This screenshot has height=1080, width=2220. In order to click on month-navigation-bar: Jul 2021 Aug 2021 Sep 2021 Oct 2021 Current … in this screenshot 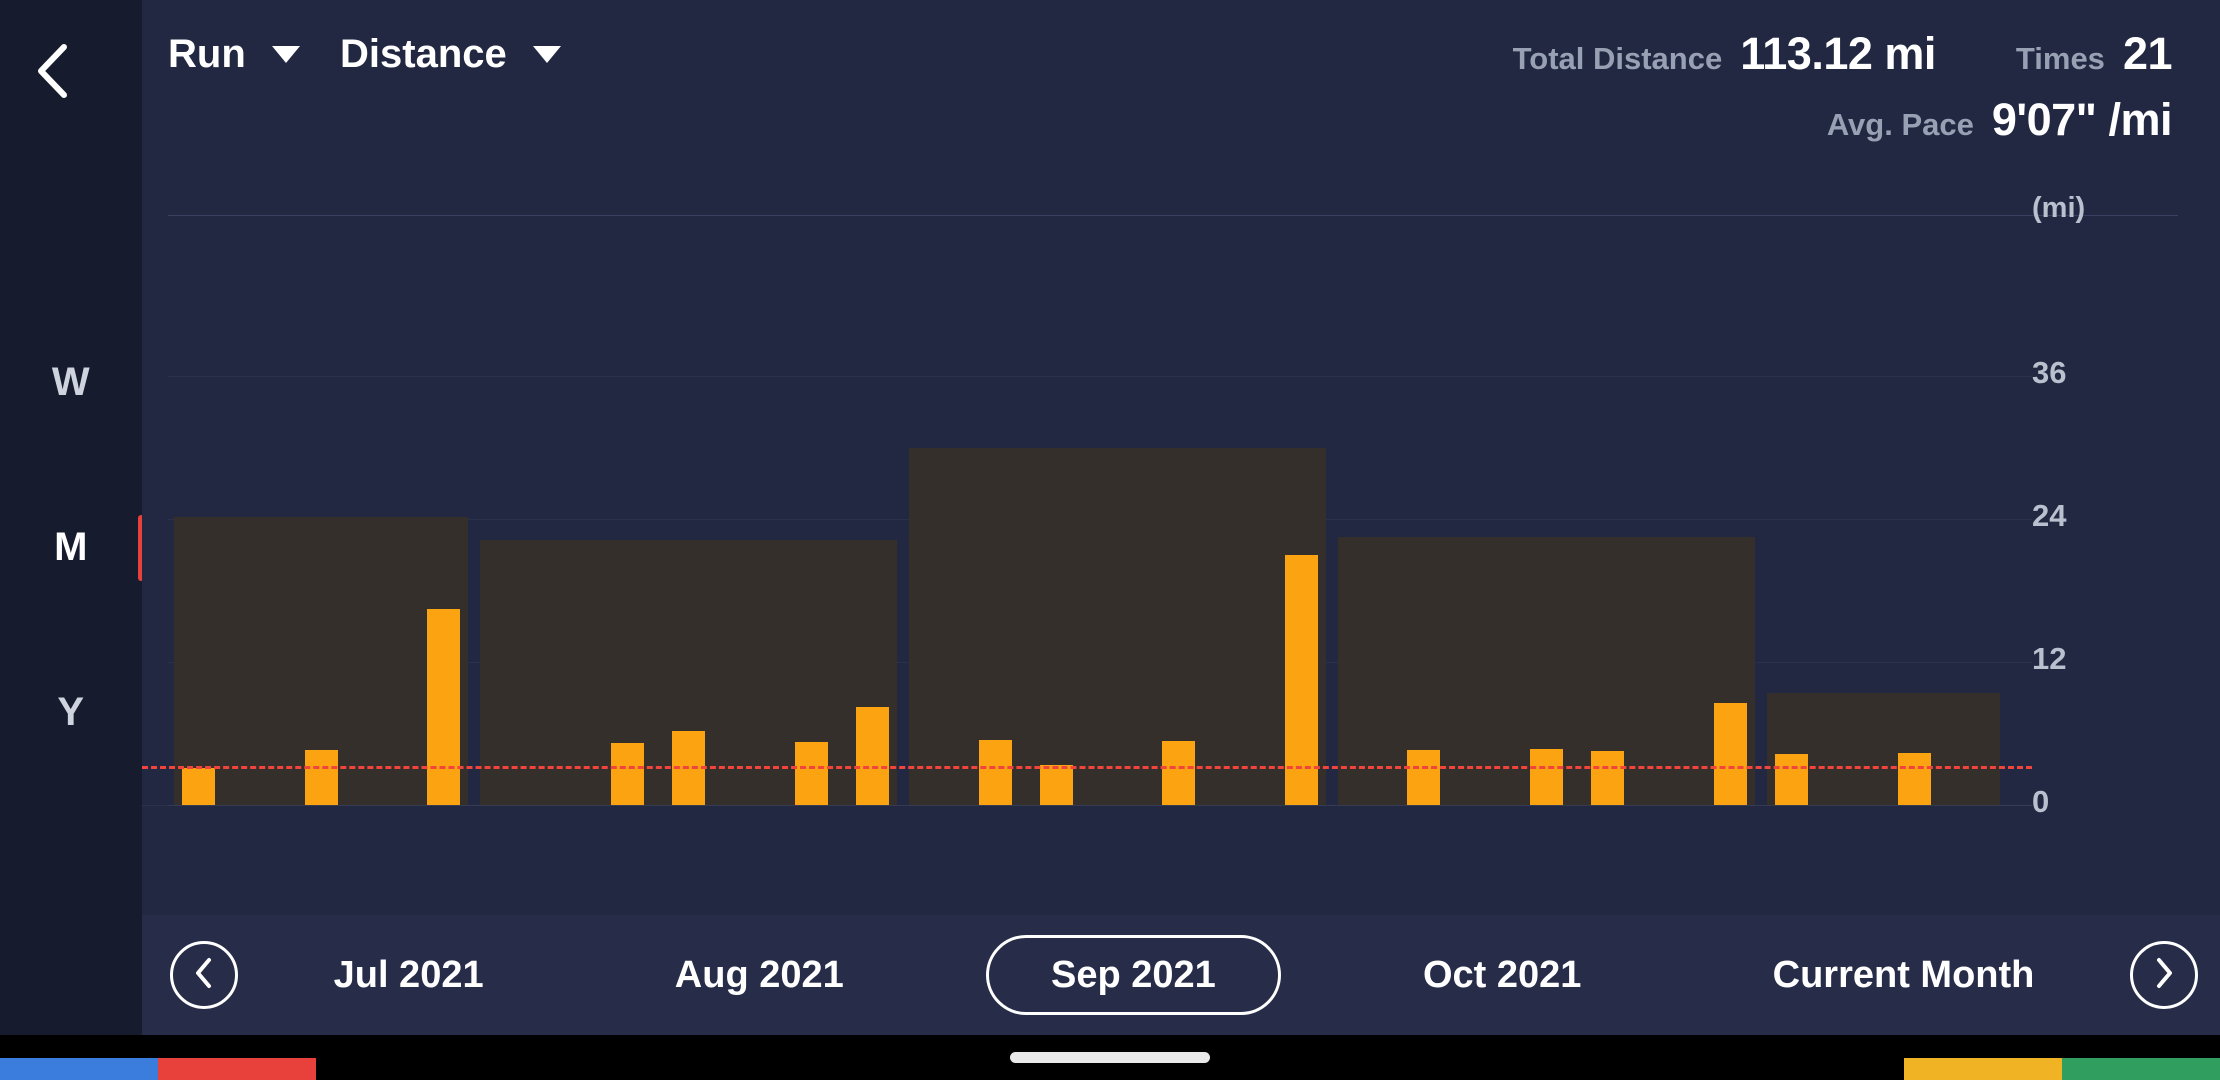, I will do `click(1181, 975)`.